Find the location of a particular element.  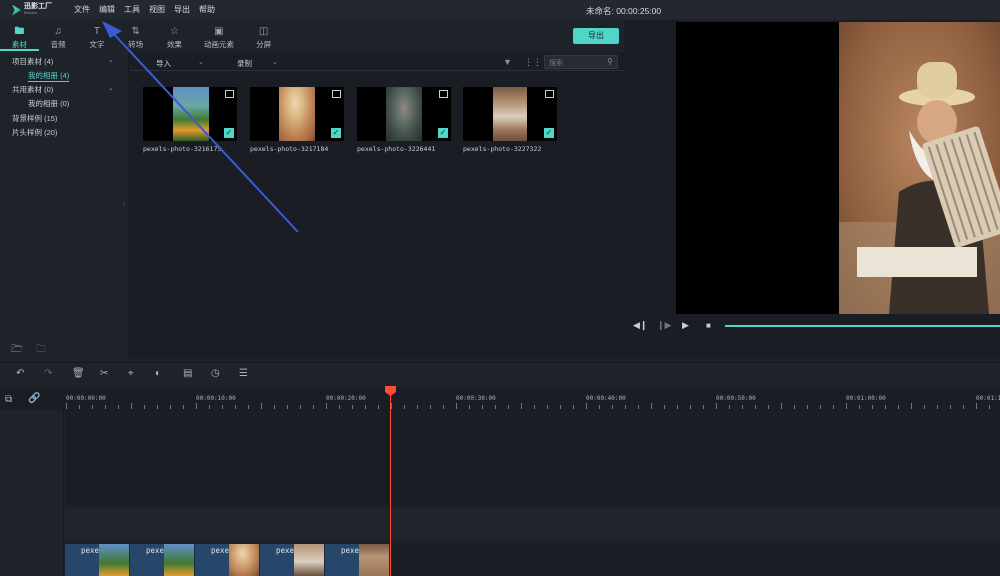

sidebar-item-shared-media: 共用素材 (0) is located at coordinates (32, 89).